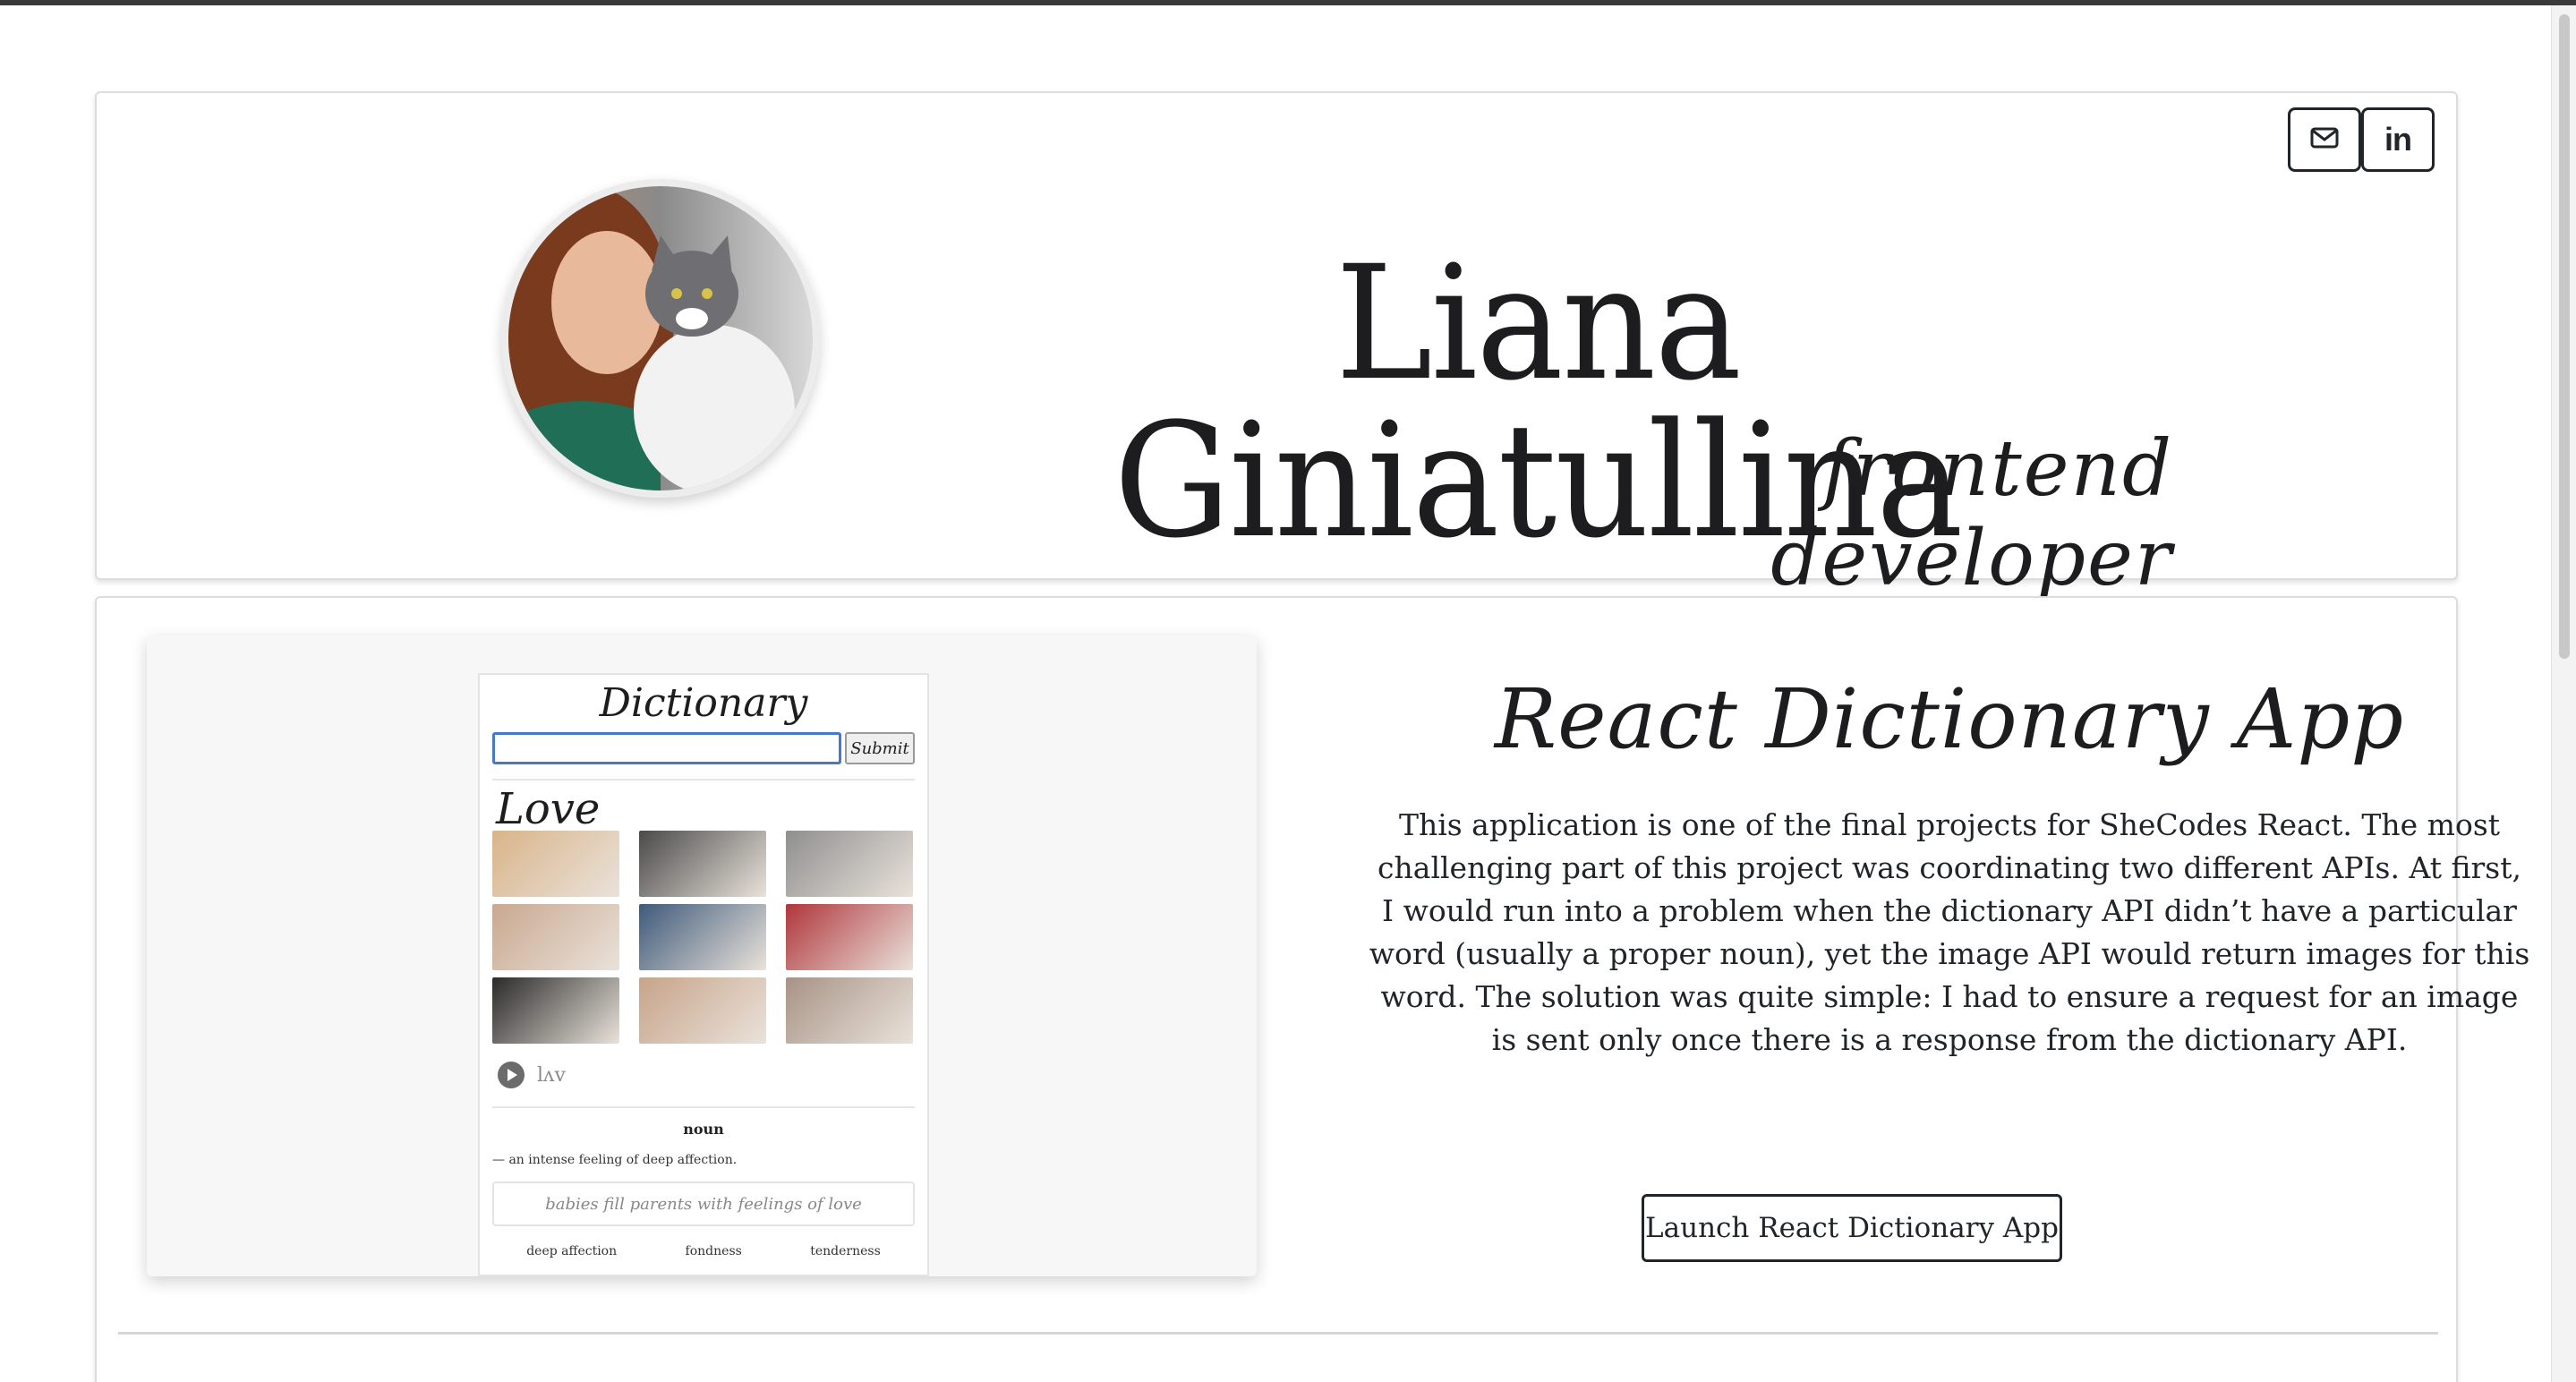 Image resolution: width=2576 pixels, height=1382 pixels. I want to click on project-title: React Dictionary App, so click(1949, 719).